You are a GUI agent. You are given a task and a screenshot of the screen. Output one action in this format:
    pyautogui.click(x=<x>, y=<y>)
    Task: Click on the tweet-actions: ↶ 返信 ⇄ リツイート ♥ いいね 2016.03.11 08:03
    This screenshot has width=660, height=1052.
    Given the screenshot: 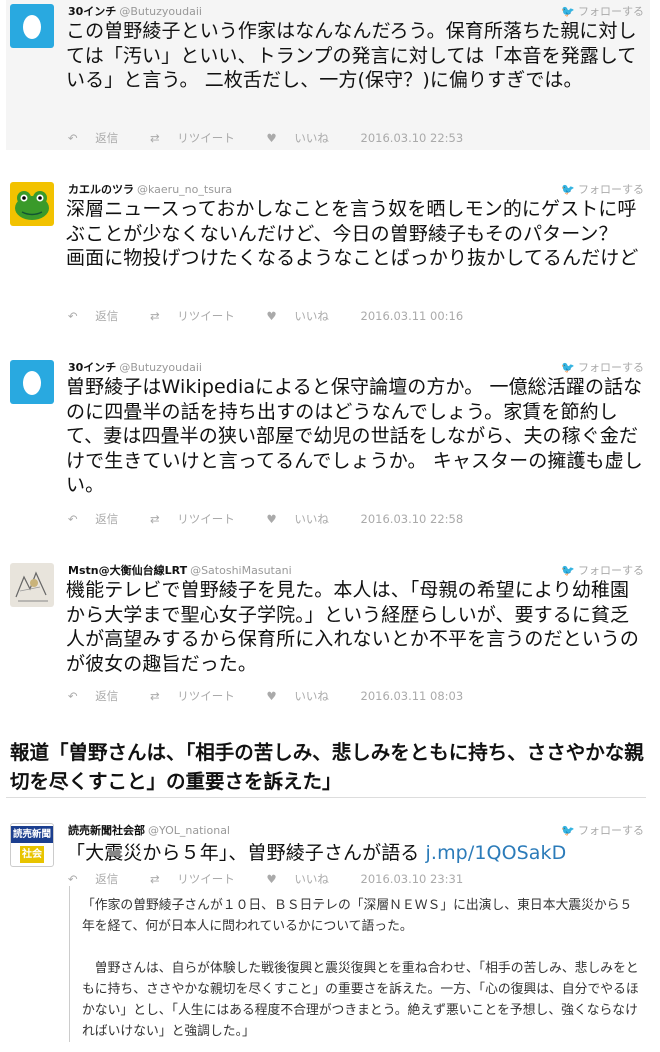 What is the action you would take?
    pyautogui.click(x=272, y=696)
    